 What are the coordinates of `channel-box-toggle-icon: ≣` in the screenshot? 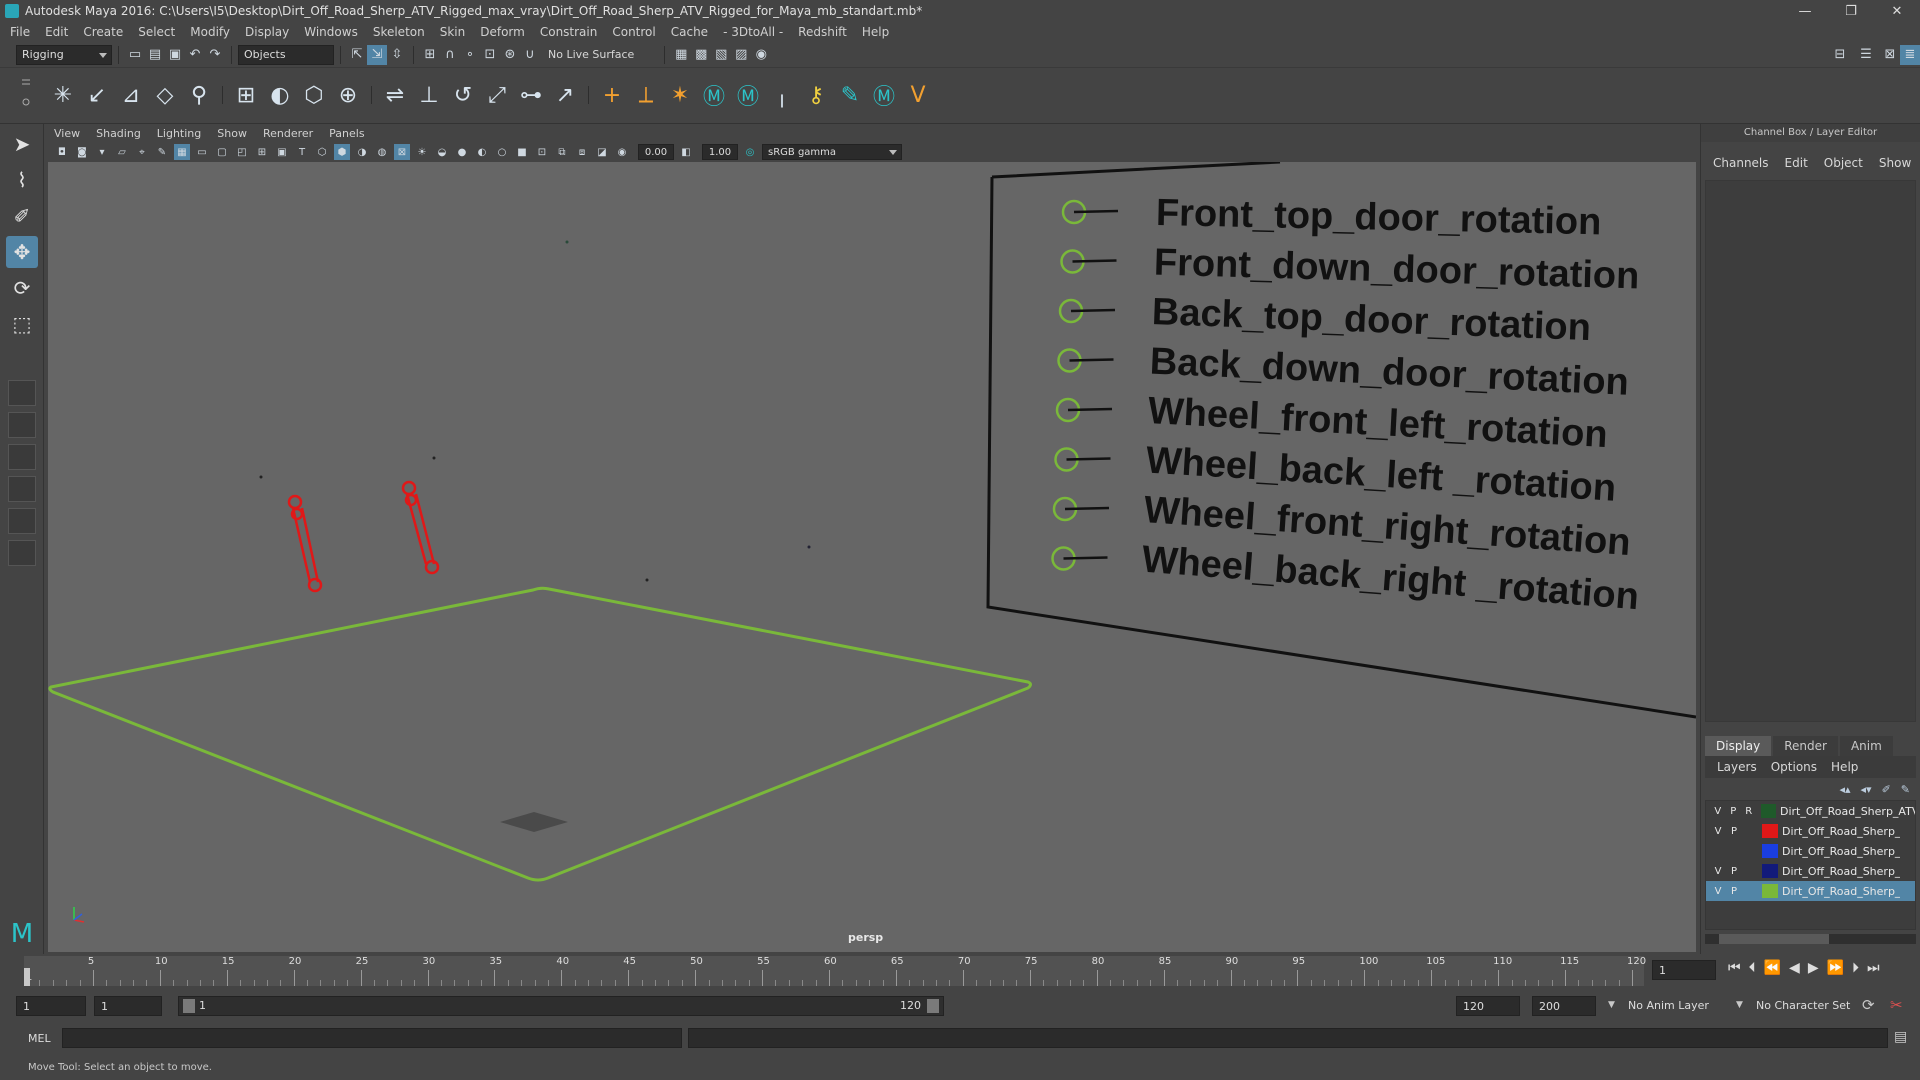 It's located at (1910, 54).